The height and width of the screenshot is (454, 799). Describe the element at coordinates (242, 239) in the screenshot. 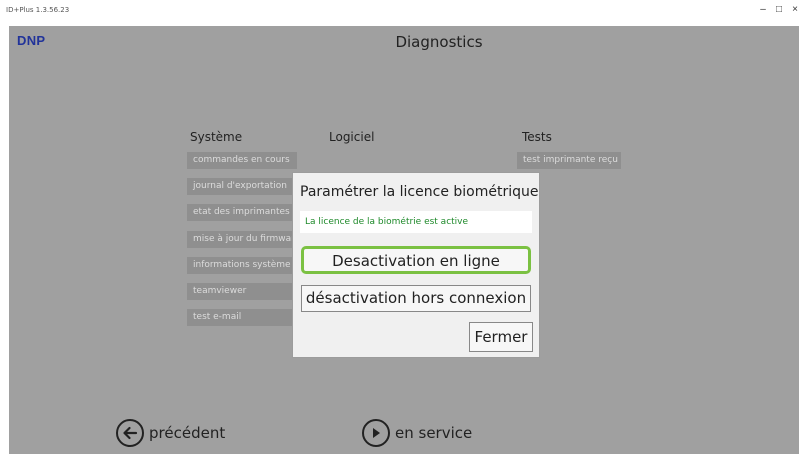

I see `system-item-firmware-update: mise à jour du firmware` at that location.